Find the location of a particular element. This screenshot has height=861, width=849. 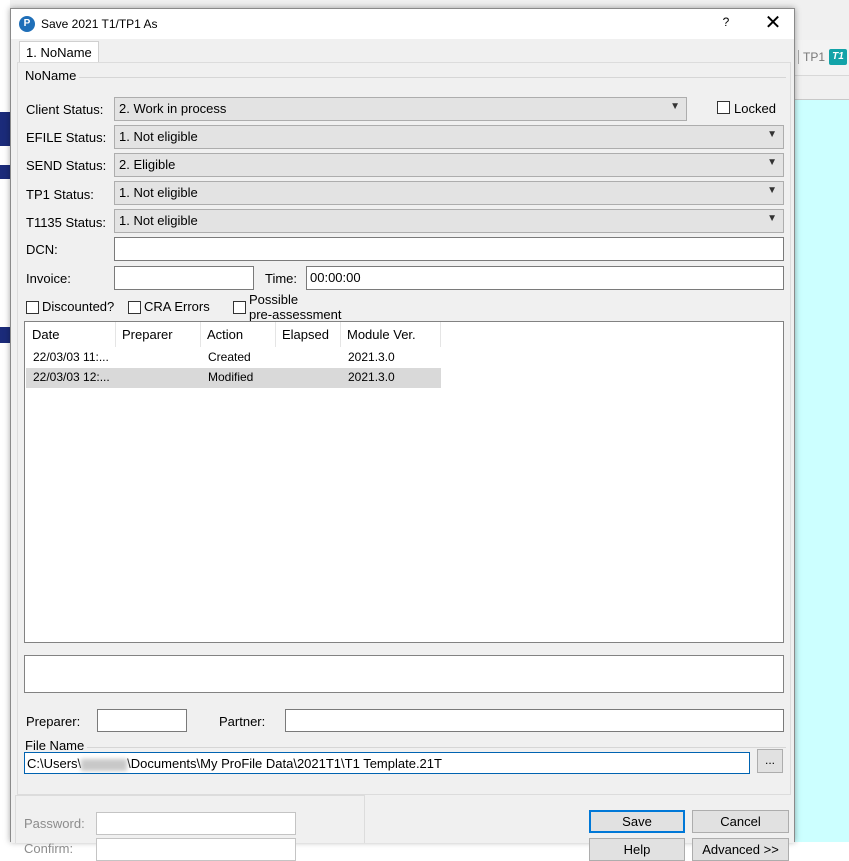

locked-checkbox is located at coordinates (723, 107).